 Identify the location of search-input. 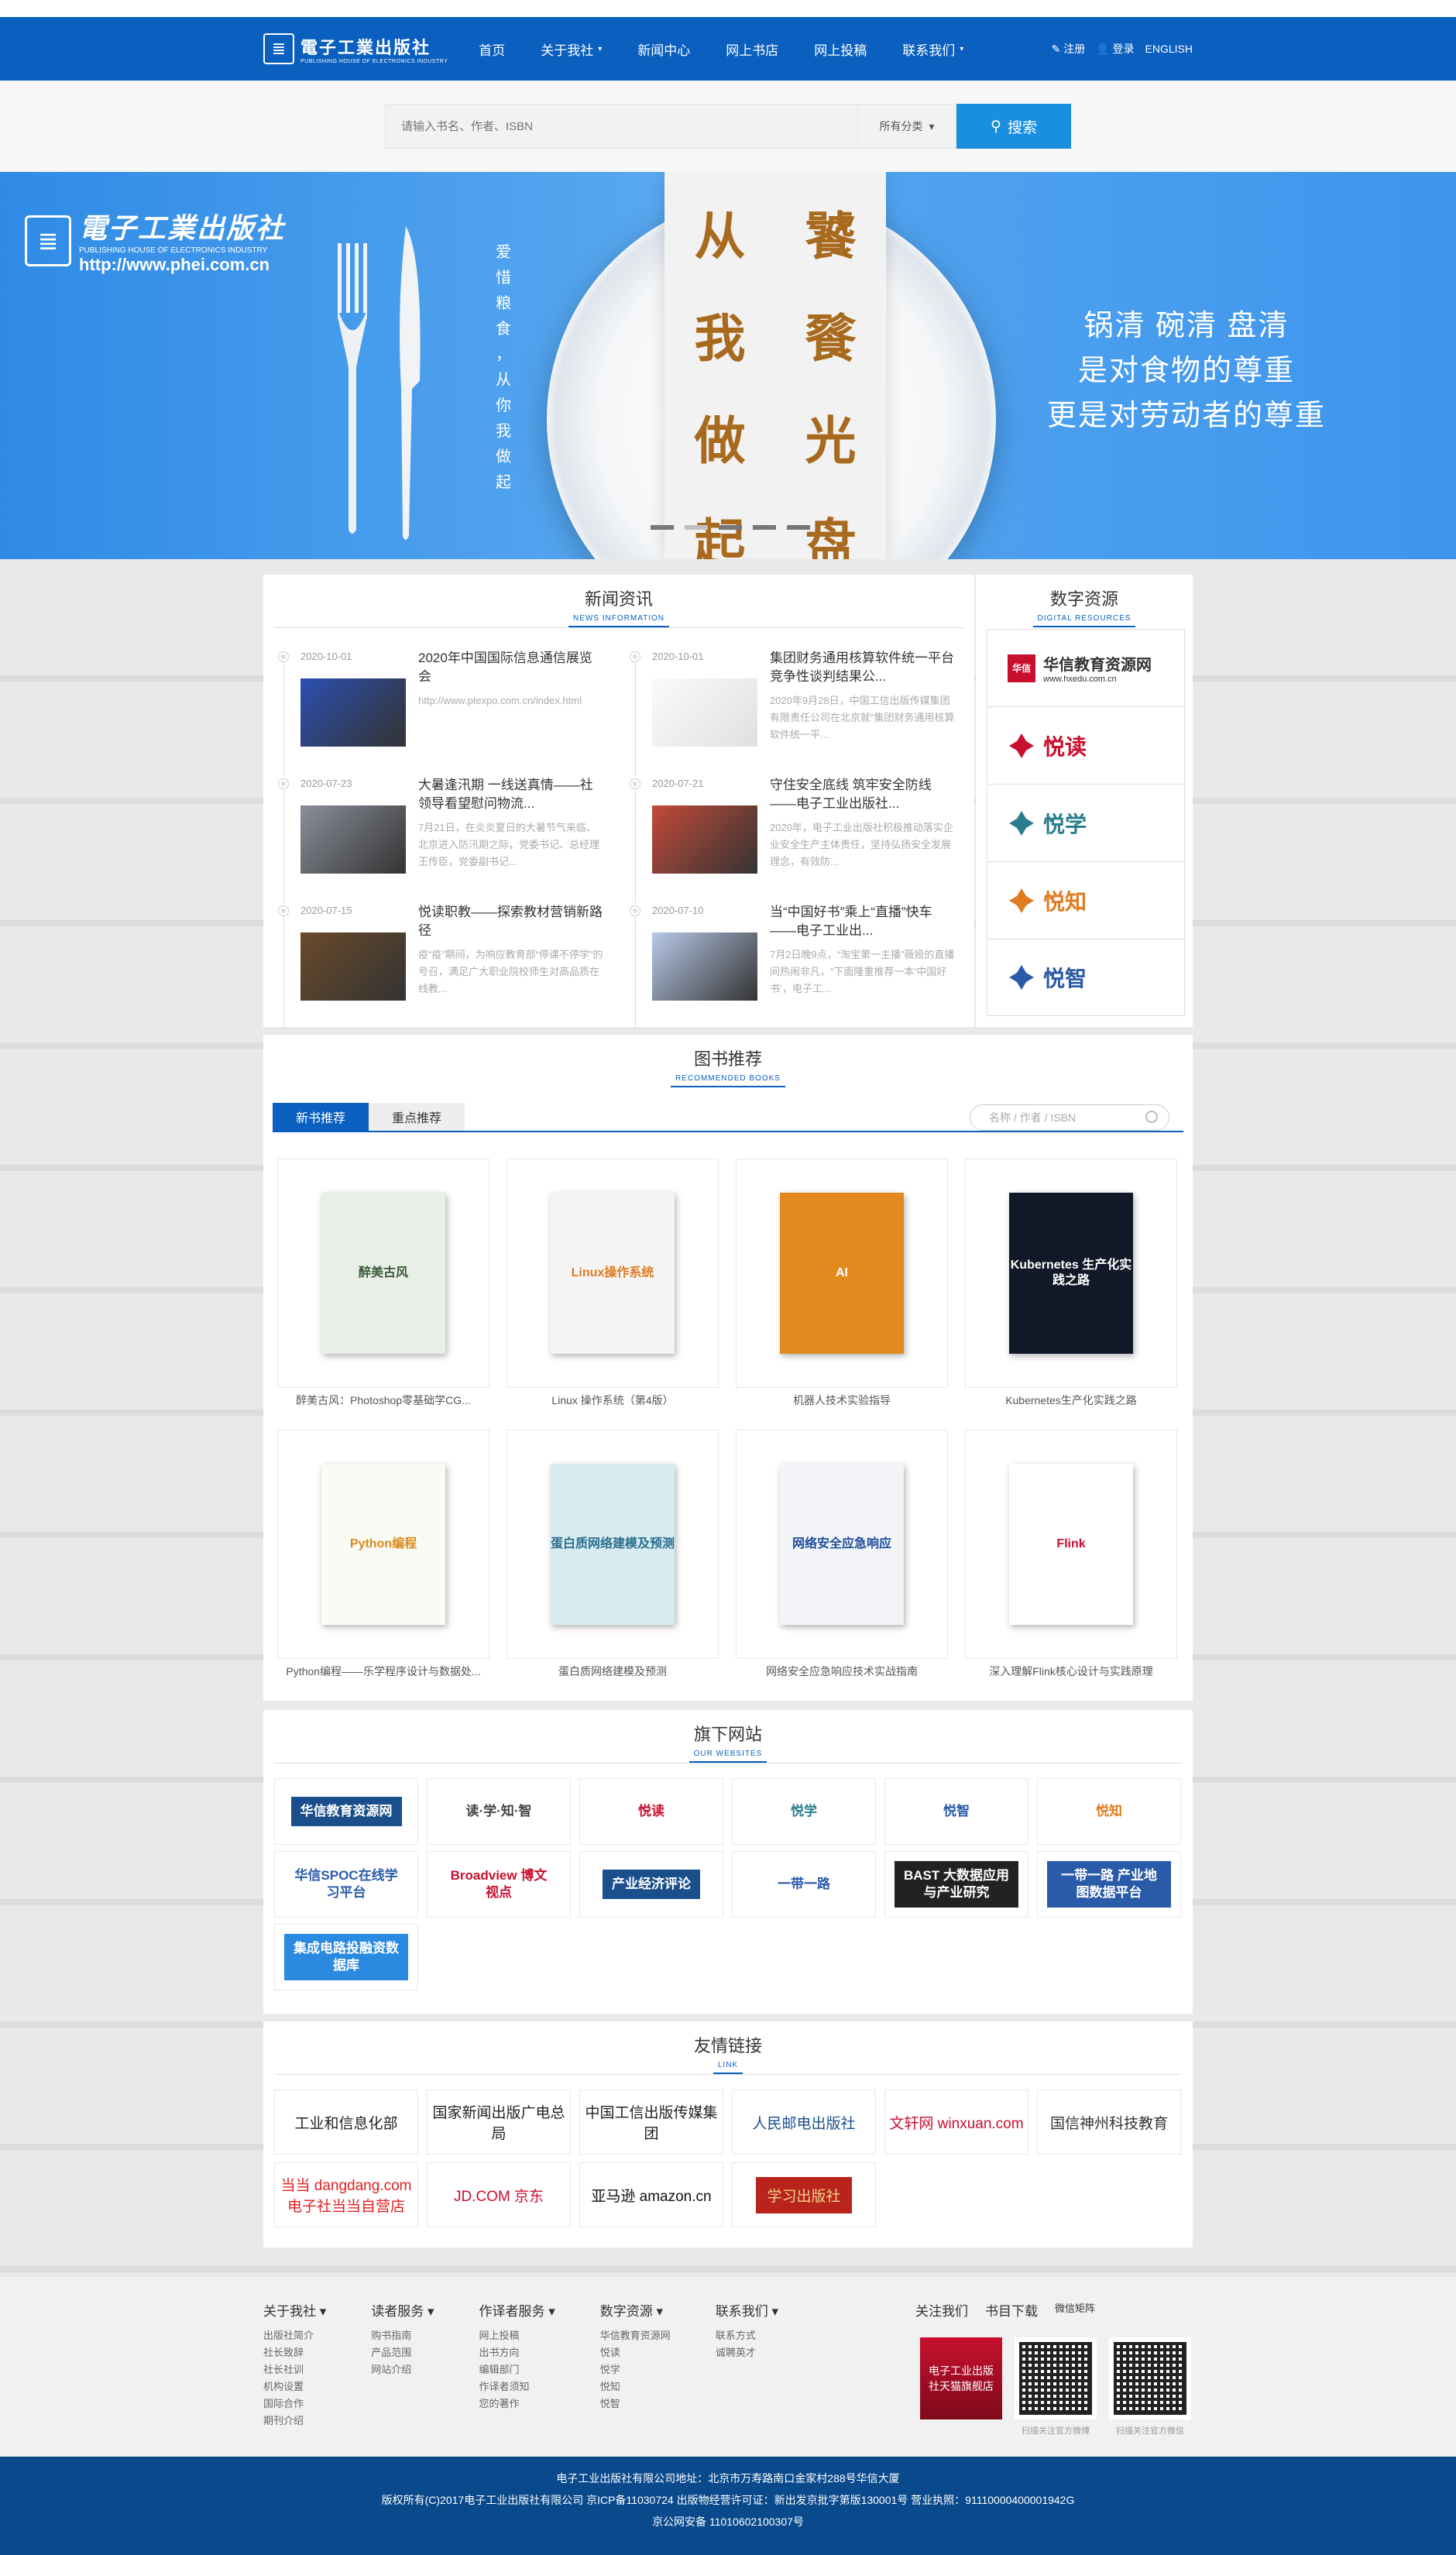
(621, 126).